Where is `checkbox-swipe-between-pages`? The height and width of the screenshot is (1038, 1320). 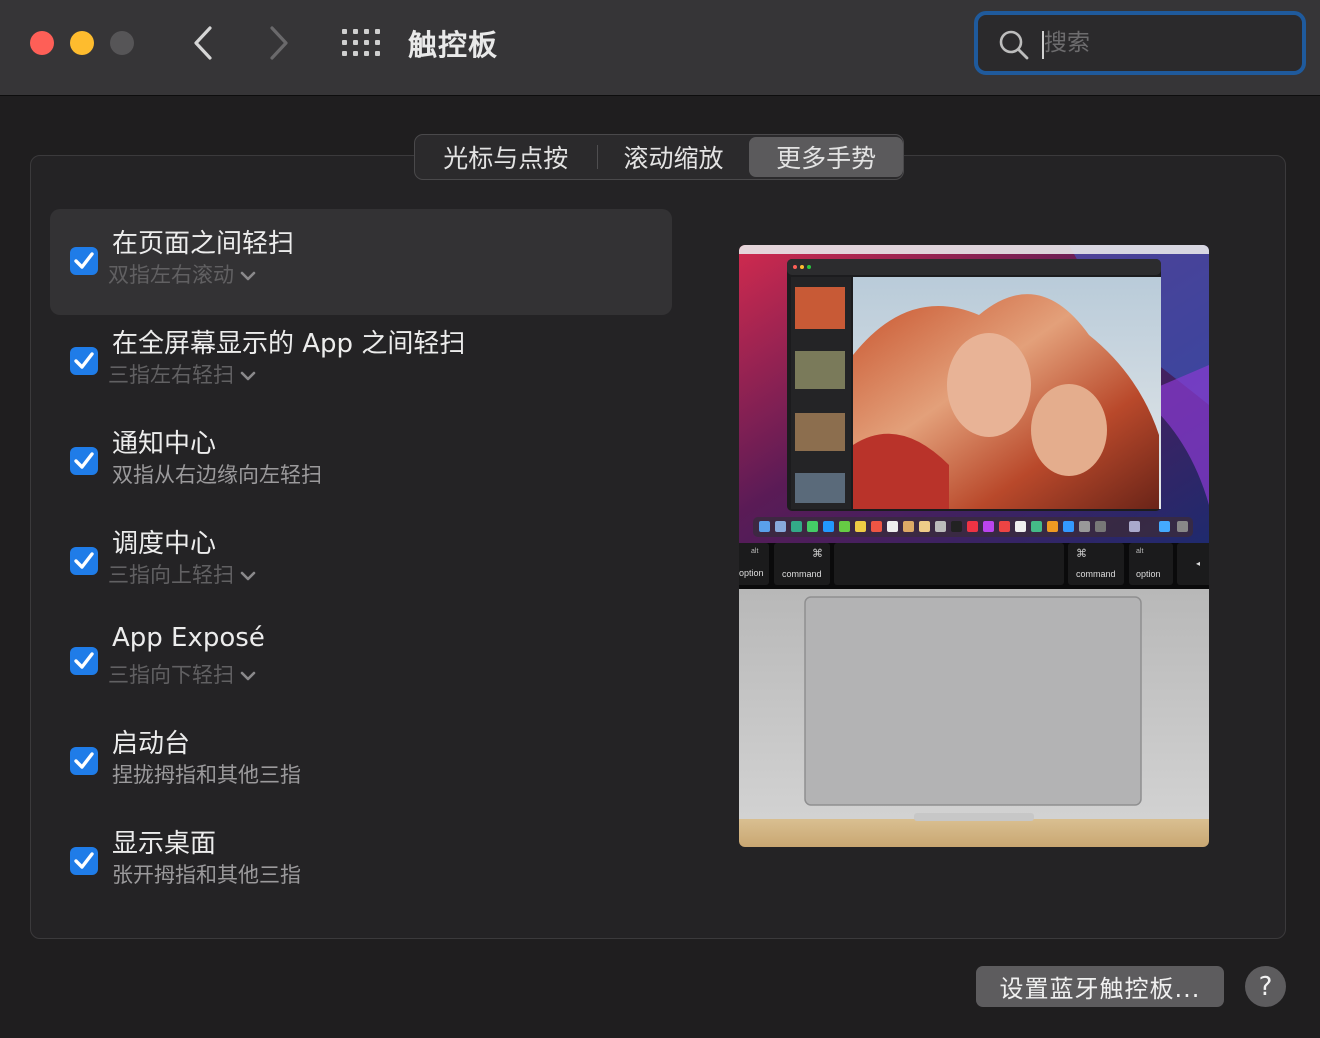
checkbox-swipe-between-pages is located at coordinates (84, 261).